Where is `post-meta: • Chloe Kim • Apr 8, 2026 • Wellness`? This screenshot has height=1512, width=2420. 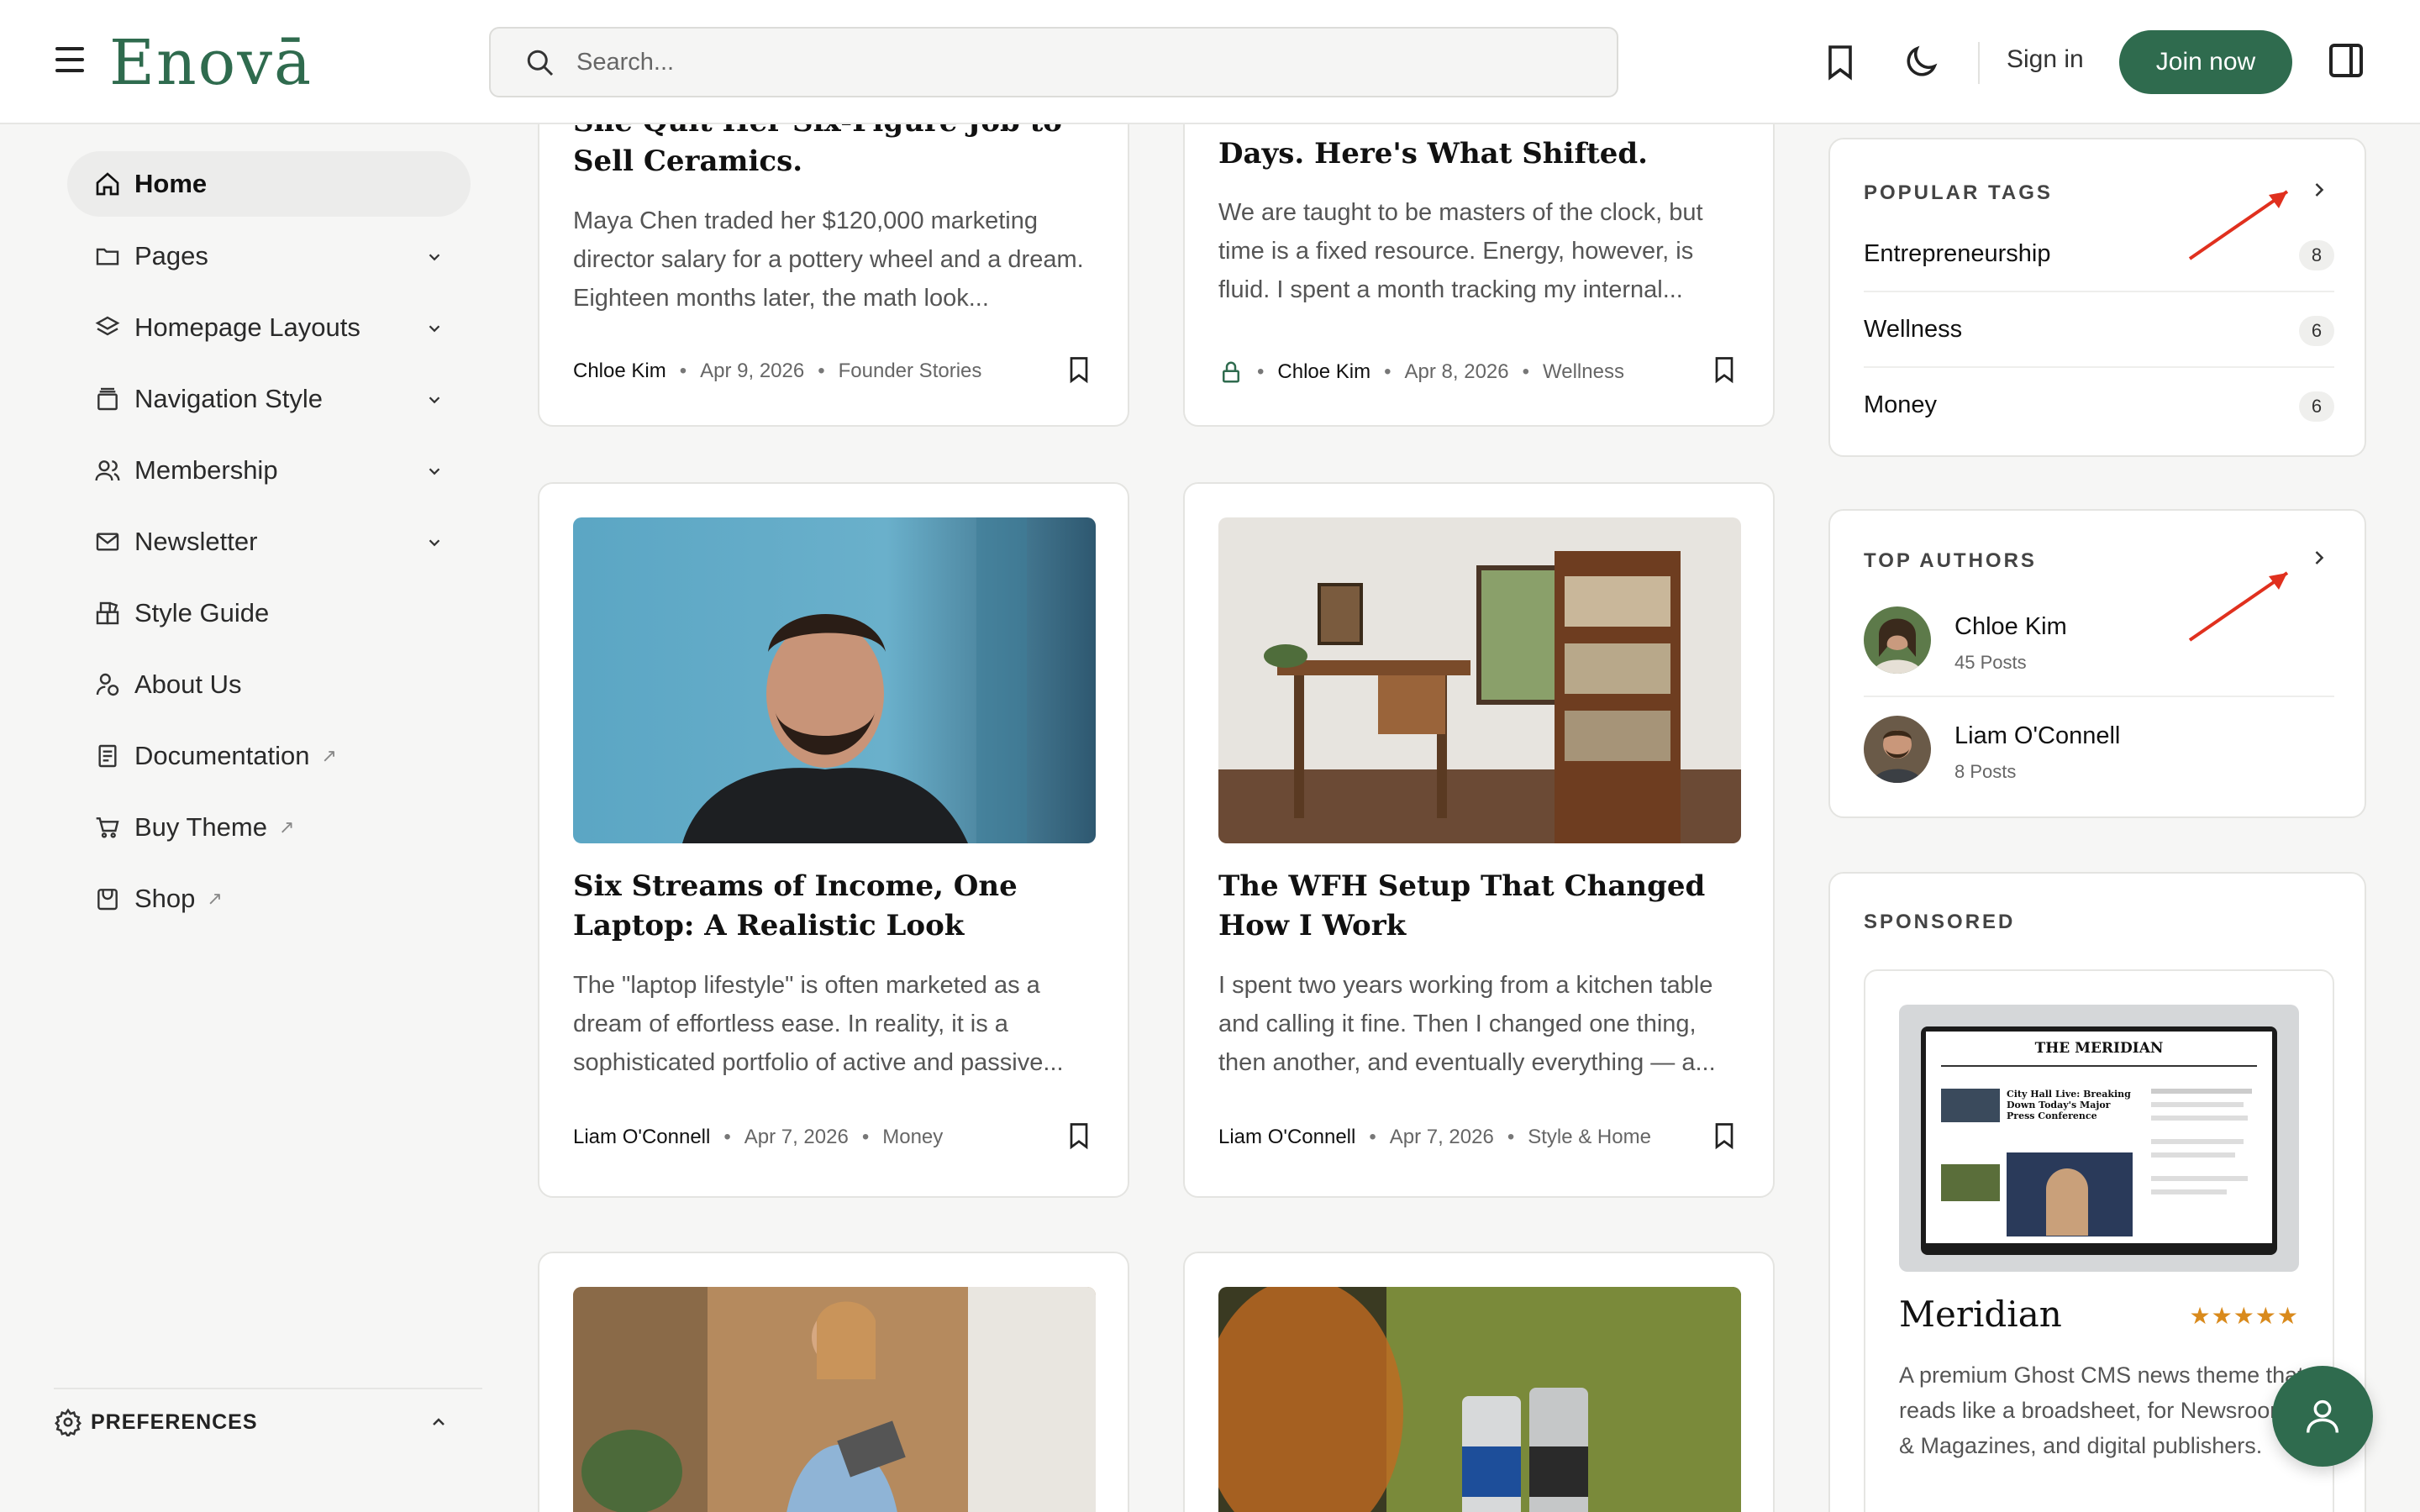 post-meta: • Chloe Kim • Apr 8, 2026 • Wellness is located at coordinates (1421, 372).